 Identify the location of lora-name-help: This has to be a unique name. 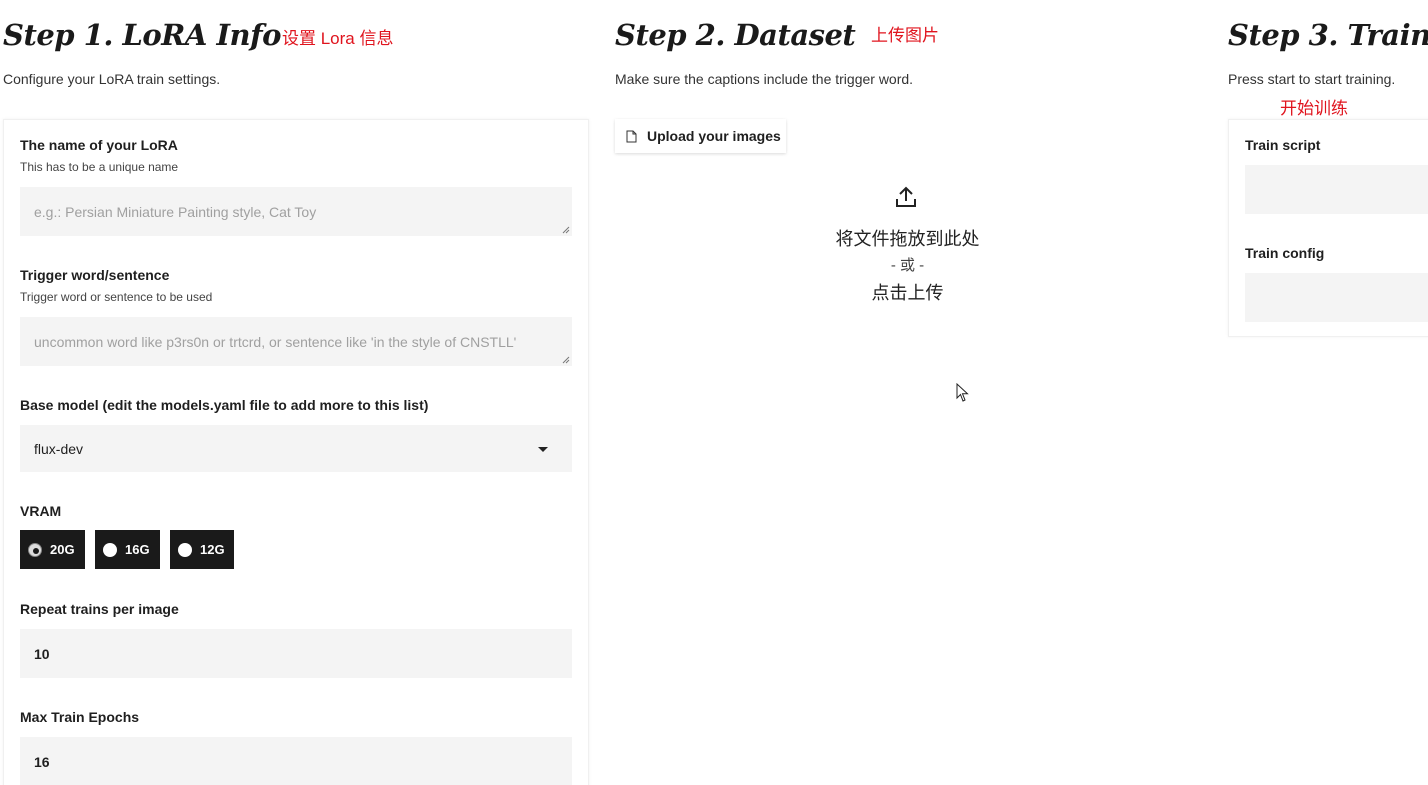
(99, 167).